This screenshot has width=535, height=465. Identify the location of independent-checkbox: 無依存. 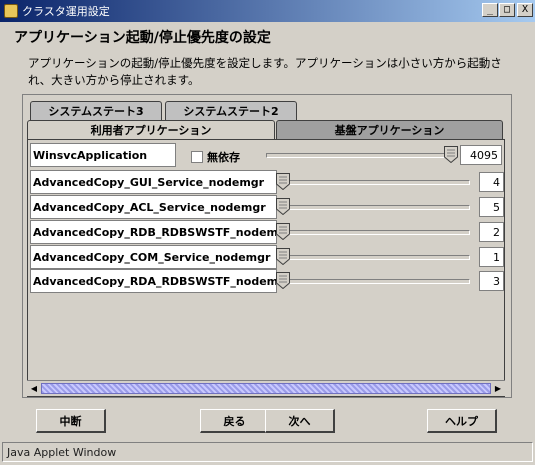
(215, 157).